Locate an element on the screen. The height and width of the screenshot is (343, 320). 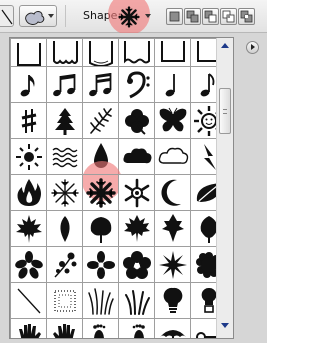
footprint-right-icon is located at coordinates (138, 331).